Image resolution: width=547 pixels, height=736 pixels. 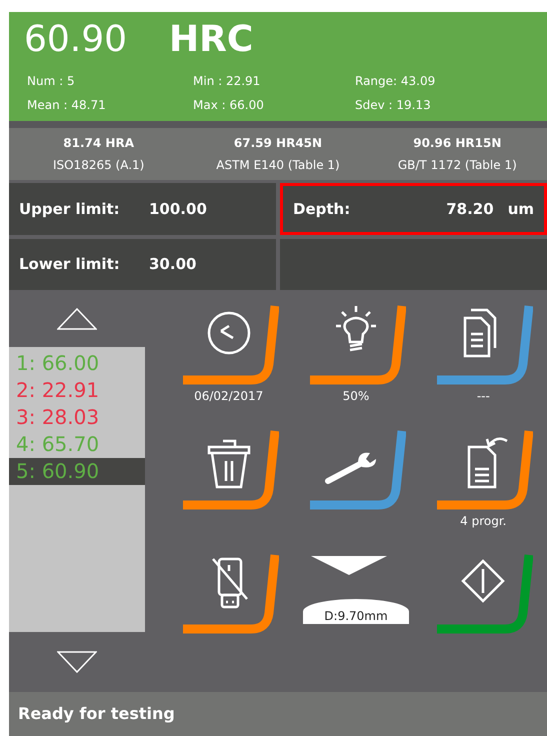 I want to click on down-triangle-icon, so click(x=77, y=662).